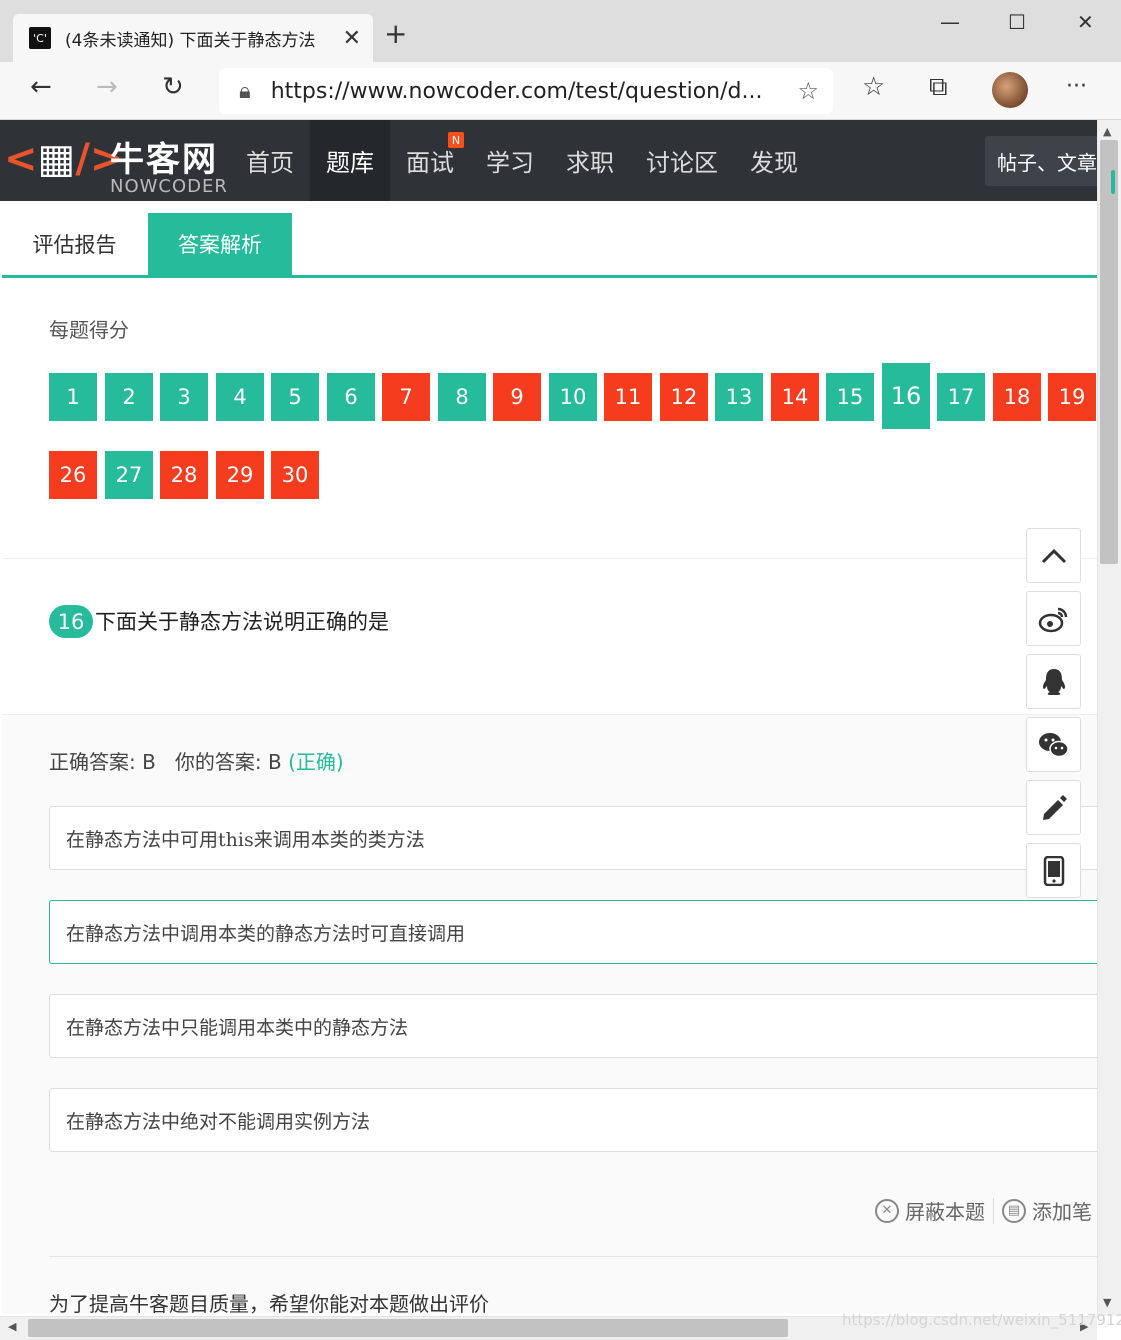 Image resolution: width=1121 pixels, height=1340 pixels. What do you see at coordinates (245, 91) in the screenshot?
I see `lock-icon: 🔒︎` at bounding box center [245, 91].